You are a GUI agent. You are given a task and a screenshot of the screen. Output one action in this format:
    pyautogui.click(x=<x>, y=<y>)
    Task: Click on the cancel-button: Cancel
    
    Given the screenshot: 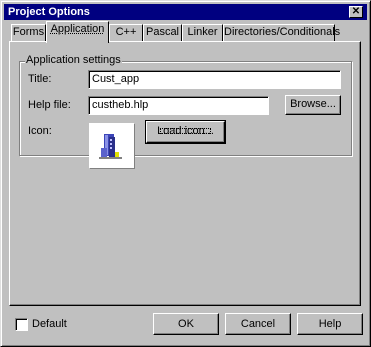 What is the action you would take?
    pyautogui.click(x=258, y=324)
    